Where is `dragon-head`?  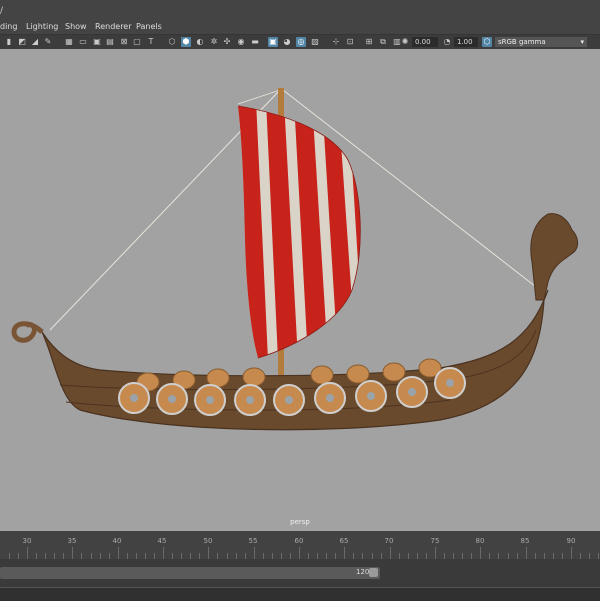 dragon-head is located at coordinates (554, 257).